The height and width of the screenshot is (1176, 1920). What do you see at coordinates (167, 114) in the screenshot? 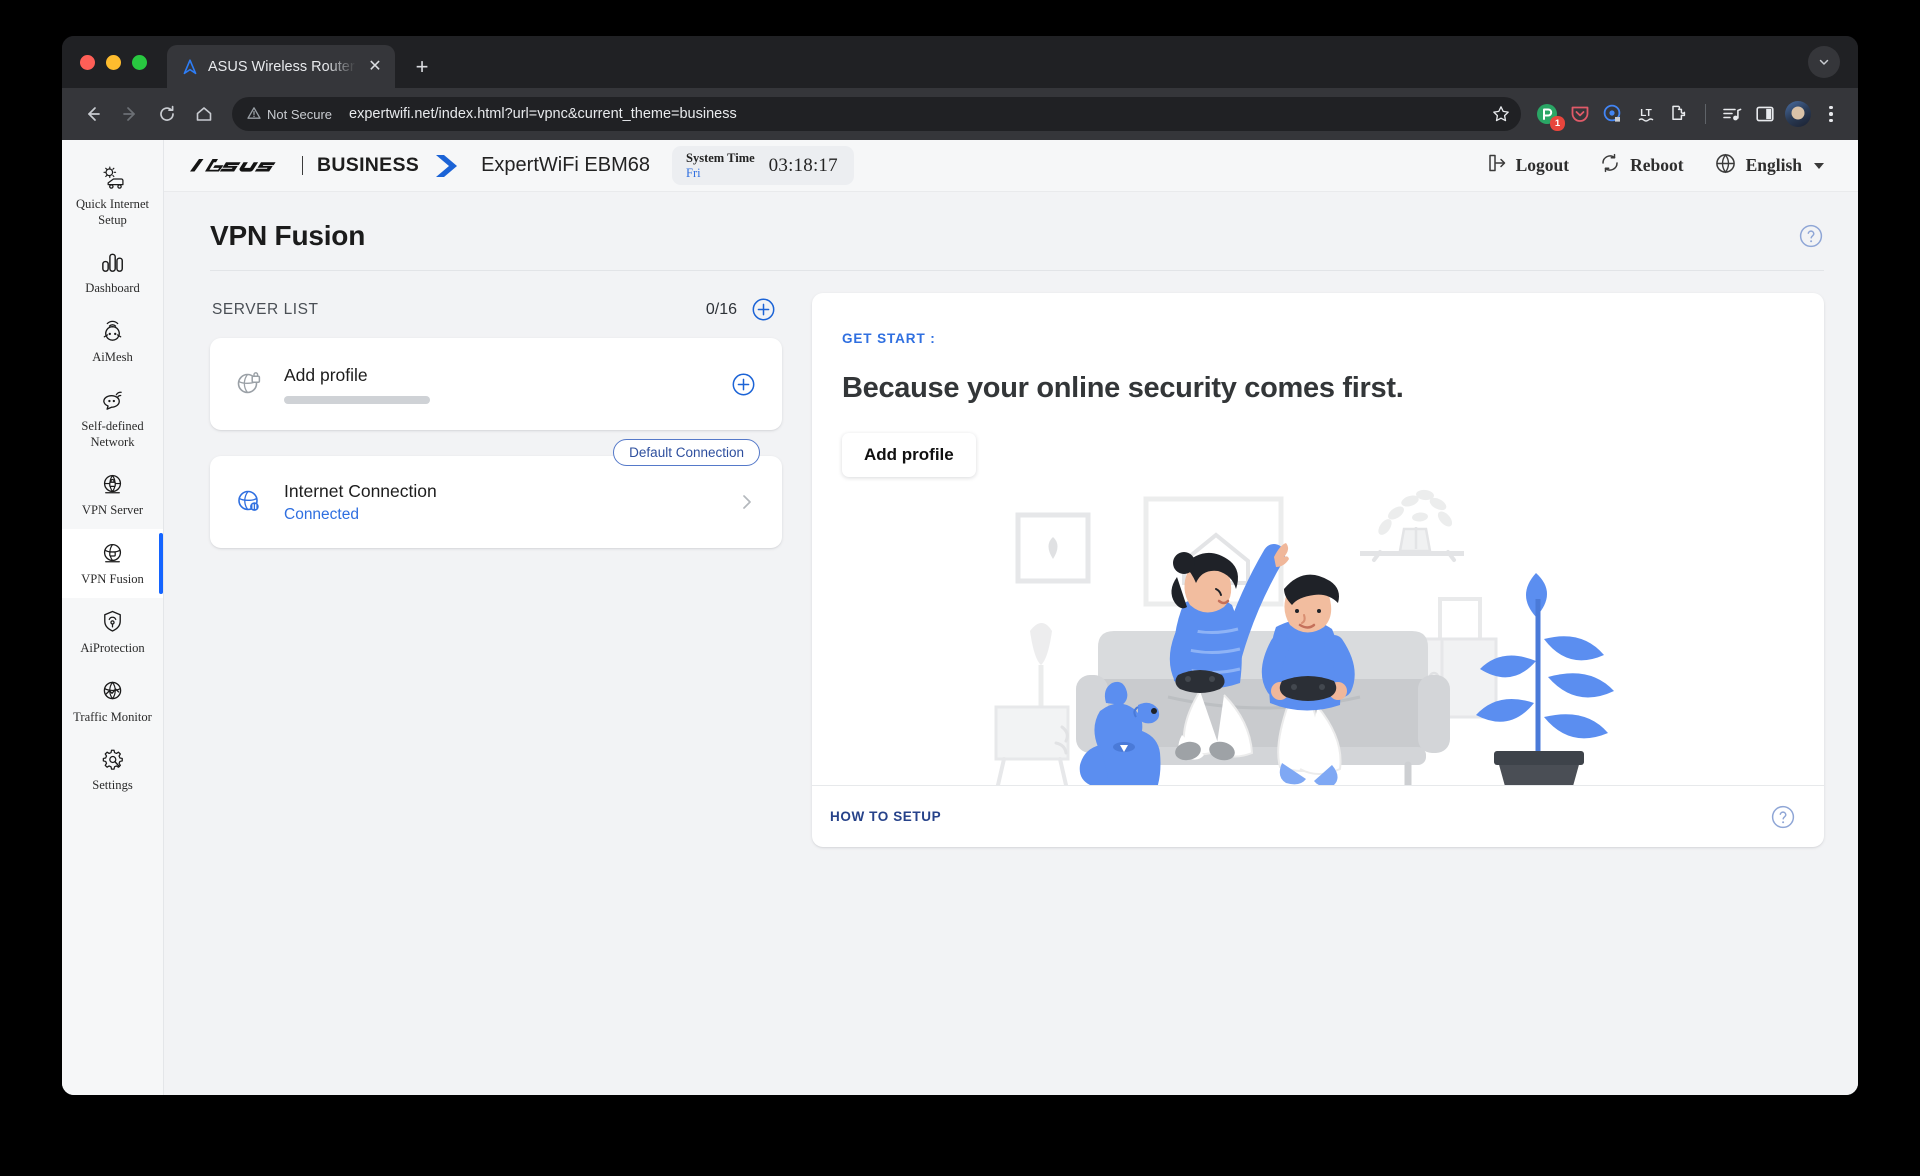
I see `reload-icon` at bounding box center [167, 114].